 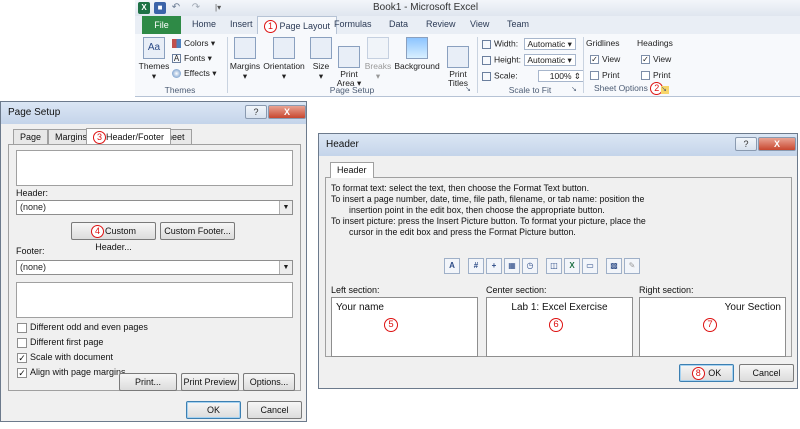 What do you see at coordinates (645, 76) in the screenshot?
I see `headings-print-check-icon` at bounding box center [645, 76].